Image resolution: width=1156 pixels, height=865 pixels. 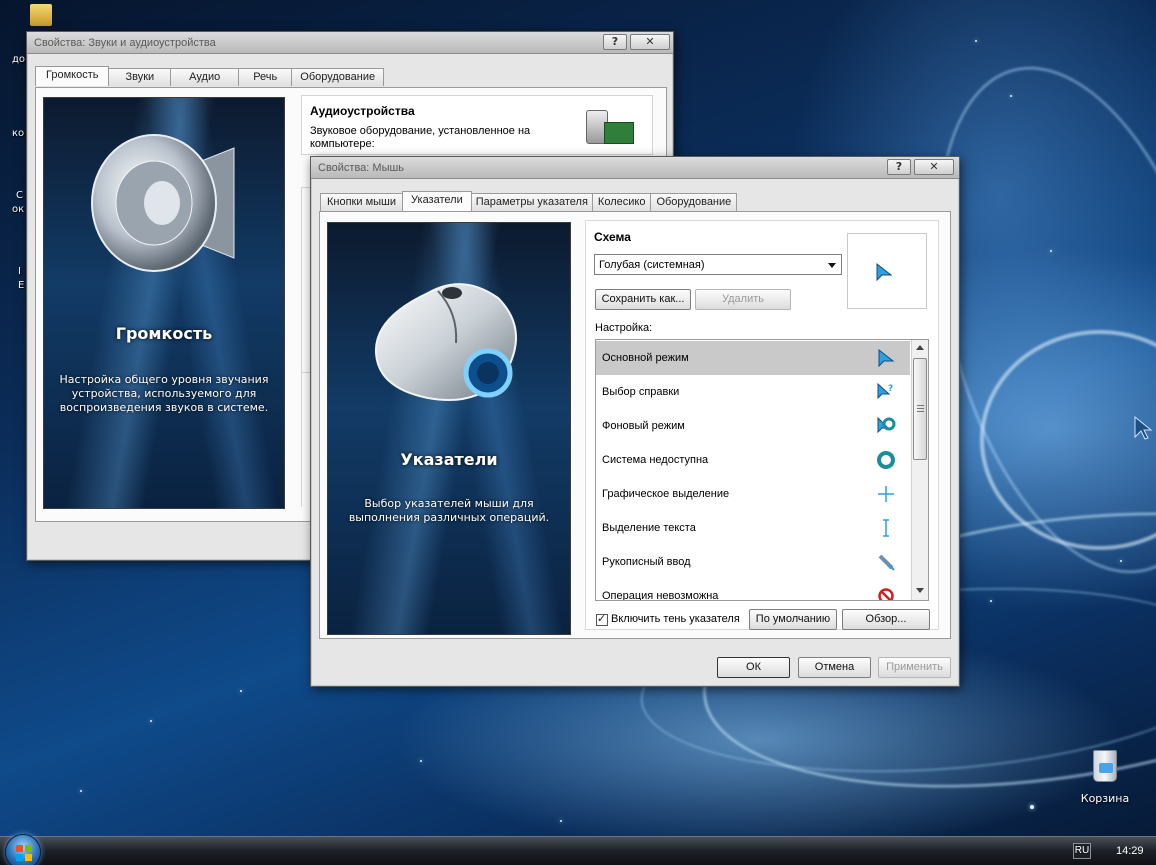 What do you see at coordinates (655, 460) in the screenshot?
I see `pointer-label: Система недоступна` at bounding box center [655, 460].